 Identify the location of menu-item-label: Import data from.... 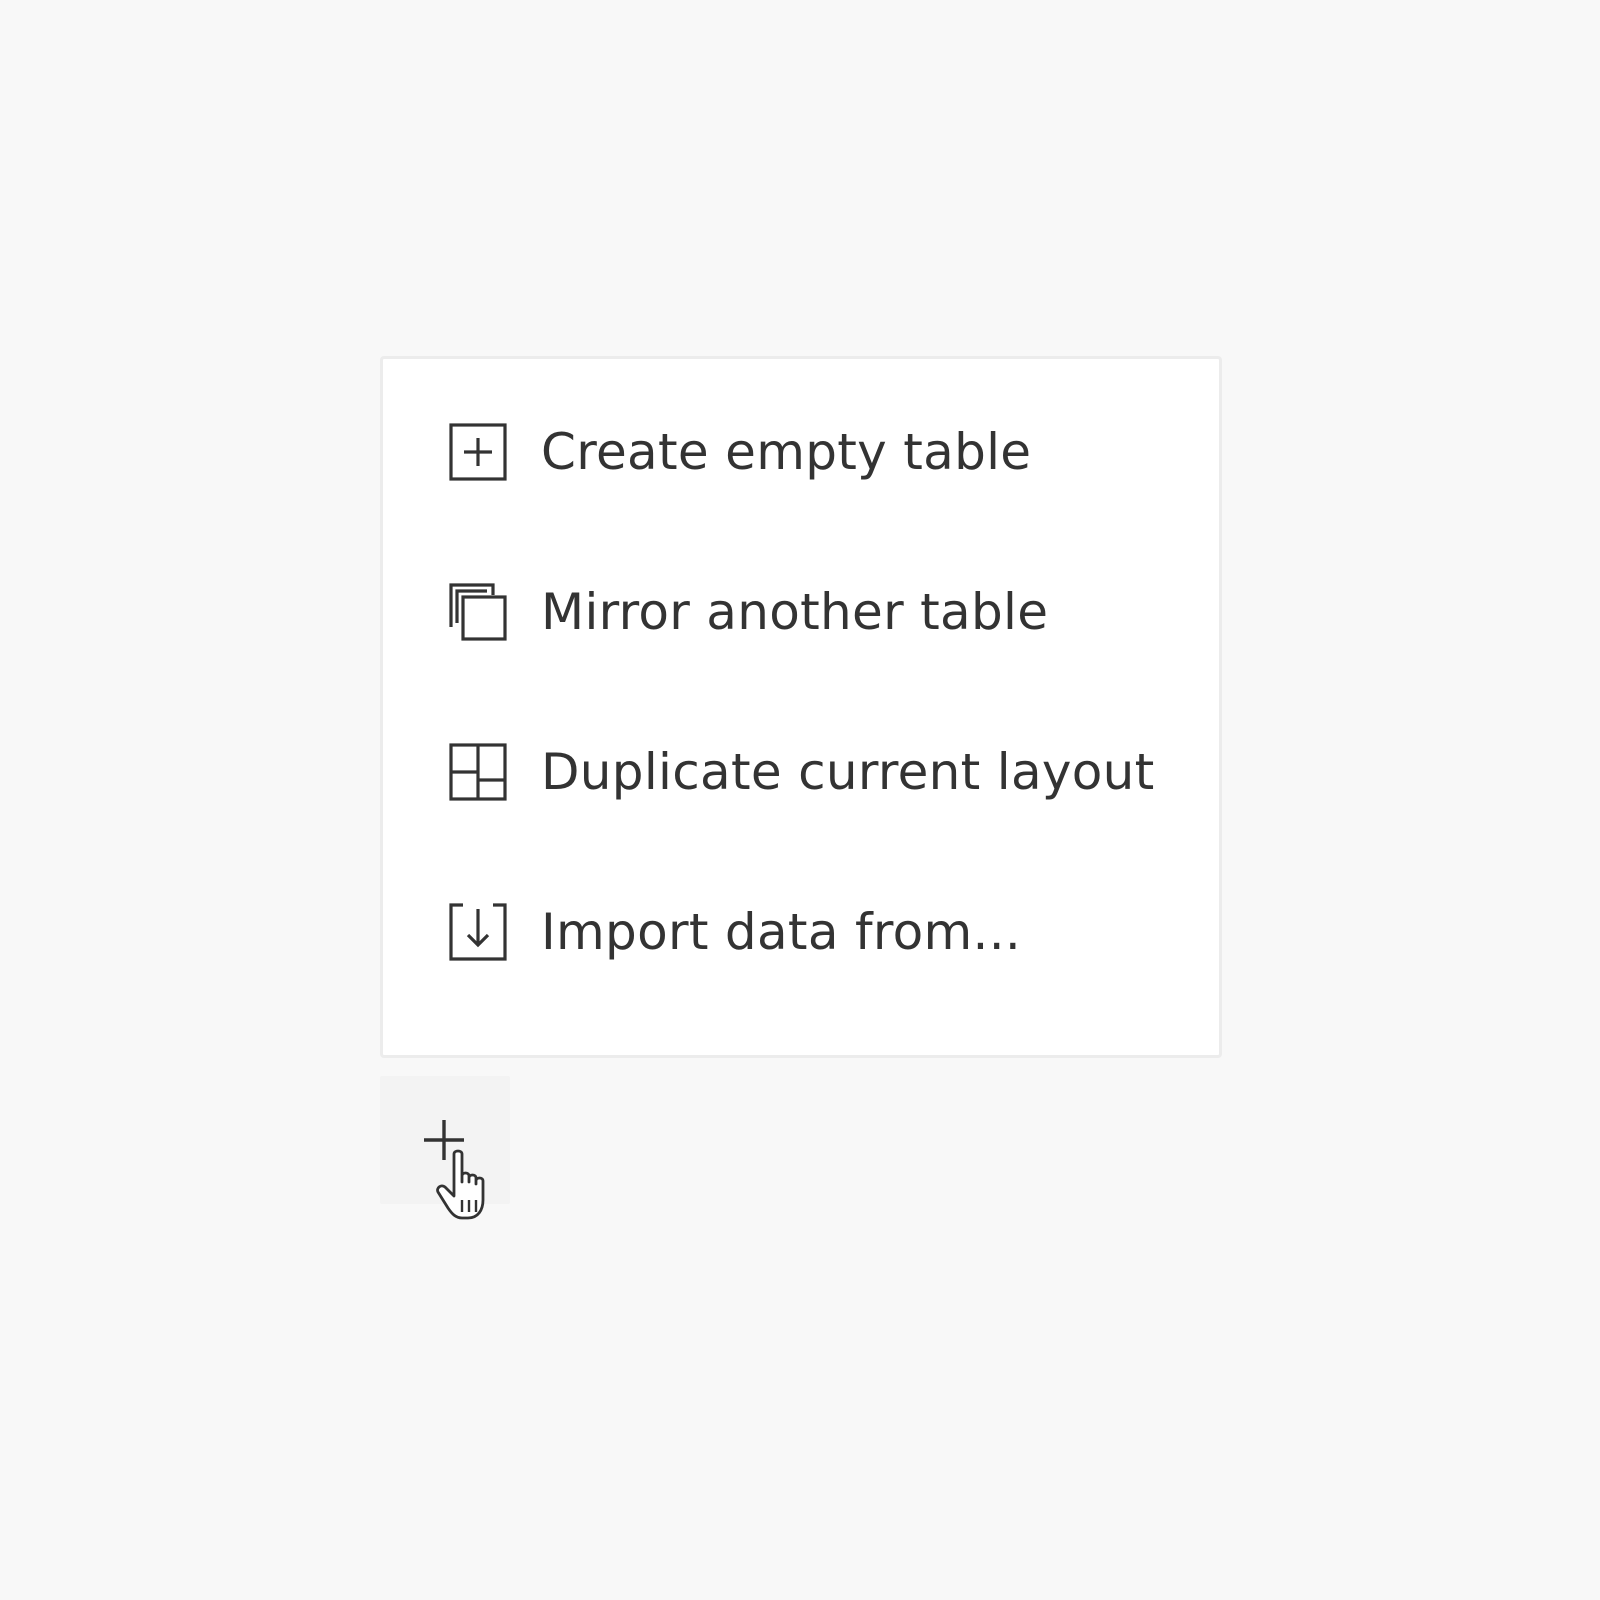
(781, 932).